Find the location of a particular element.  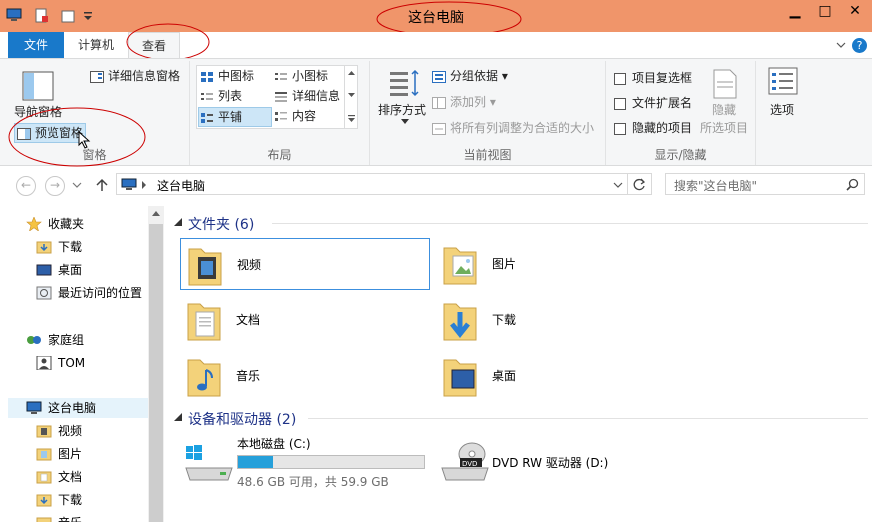

selected-items-label: 所选项目 is located at coordinates (724, 128).